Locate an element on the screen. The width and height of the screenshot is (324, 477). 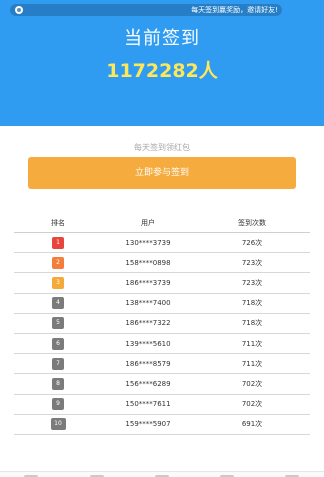
table-row: 2 158****0898 723次 is located at coordinates (162, 263).